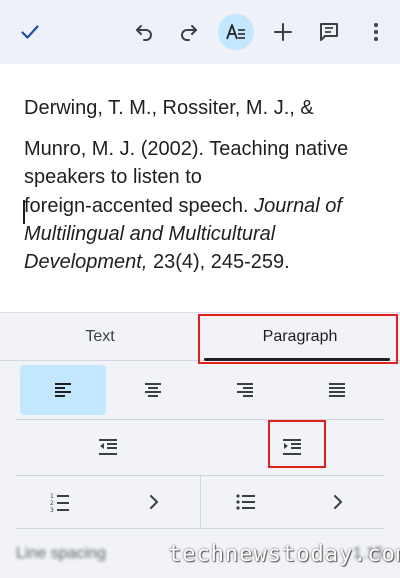  What do you see at coordinates (52, 503) in the screenshot?
I see `svg-text: 2` at bounding box center [52, 503].